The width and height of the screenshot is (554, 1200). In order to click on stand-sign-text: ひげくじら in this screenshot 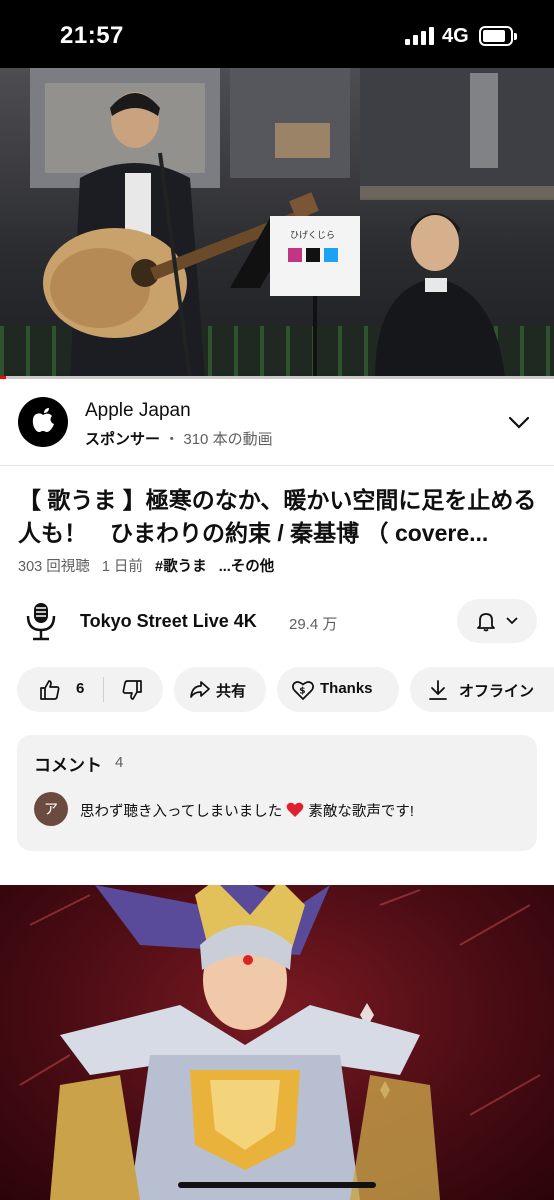, I will do `click(312, 235)`.